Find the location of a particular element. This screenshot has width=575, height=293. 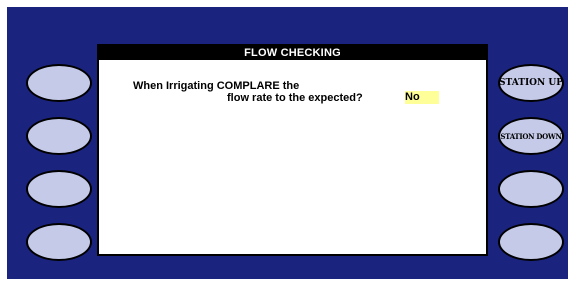

screen-title: FLOW CHECKING is located at coordinates (292, 53).